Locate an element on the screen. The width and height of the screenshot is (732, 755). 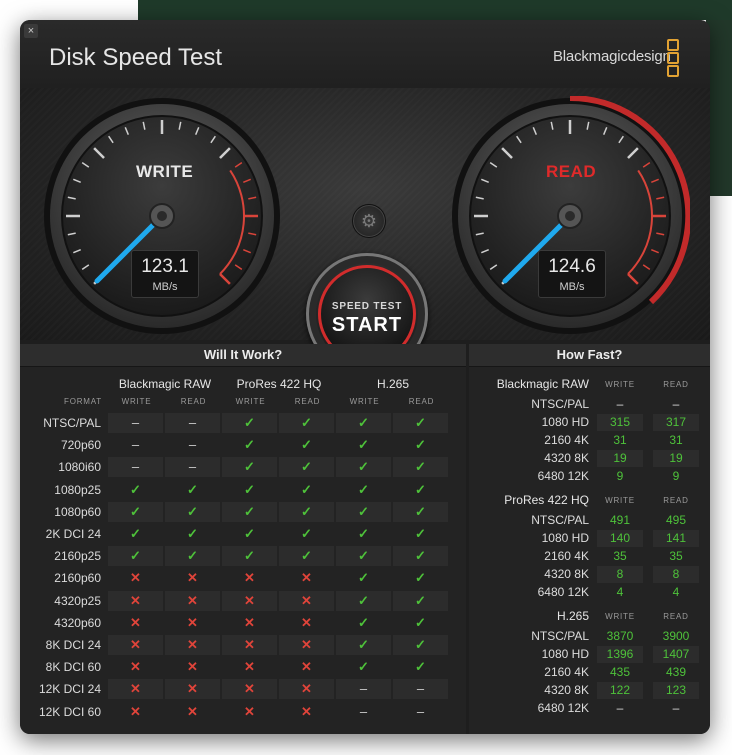
how-fast-read-value: – is located at coordinates (676, 404).